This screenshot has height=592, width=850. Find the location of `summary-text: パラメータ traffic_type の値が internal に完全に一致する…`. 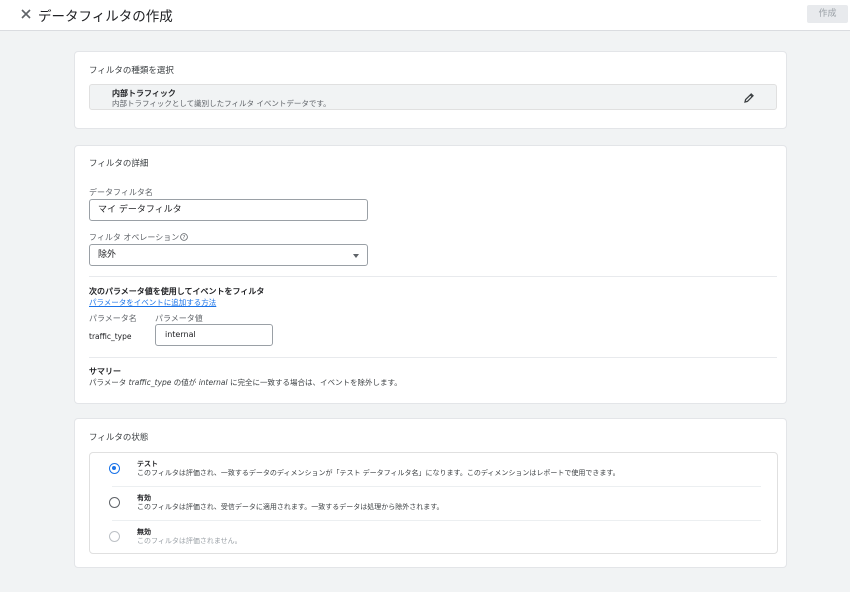

summary-text: パラメータ traffic_type の値が internal に完全に一致する… is located at coordinates (245, 382).